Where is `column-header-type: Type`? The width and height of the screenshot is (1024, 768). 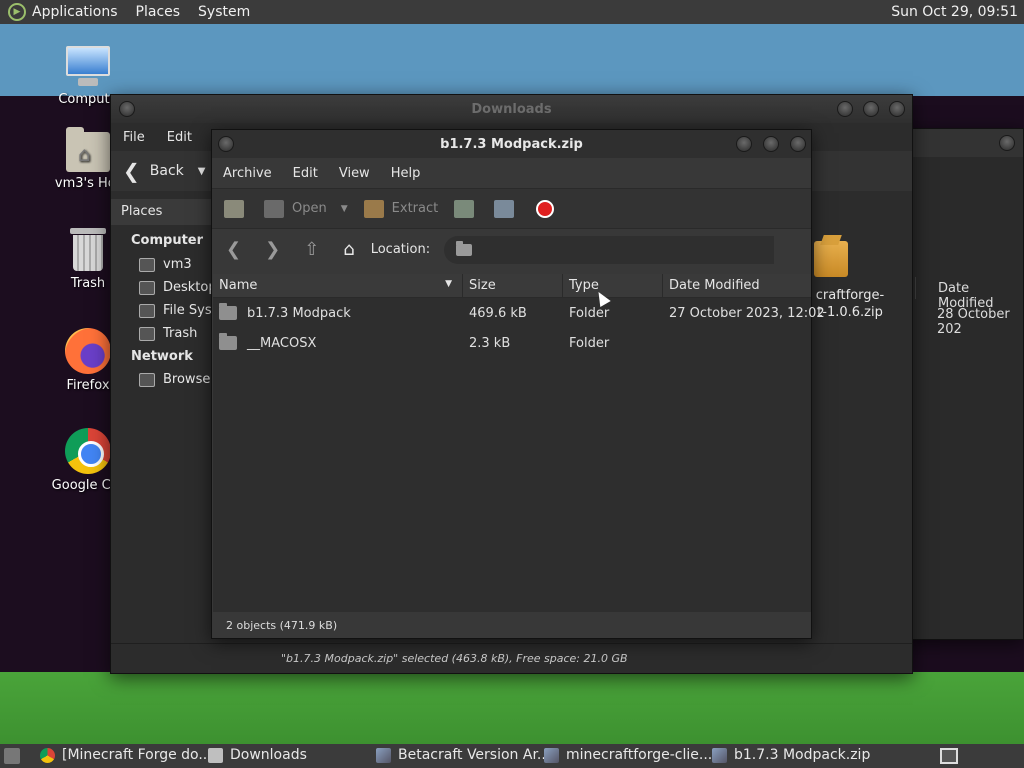 column-header-type: Type is located at coordinates (613, 285).